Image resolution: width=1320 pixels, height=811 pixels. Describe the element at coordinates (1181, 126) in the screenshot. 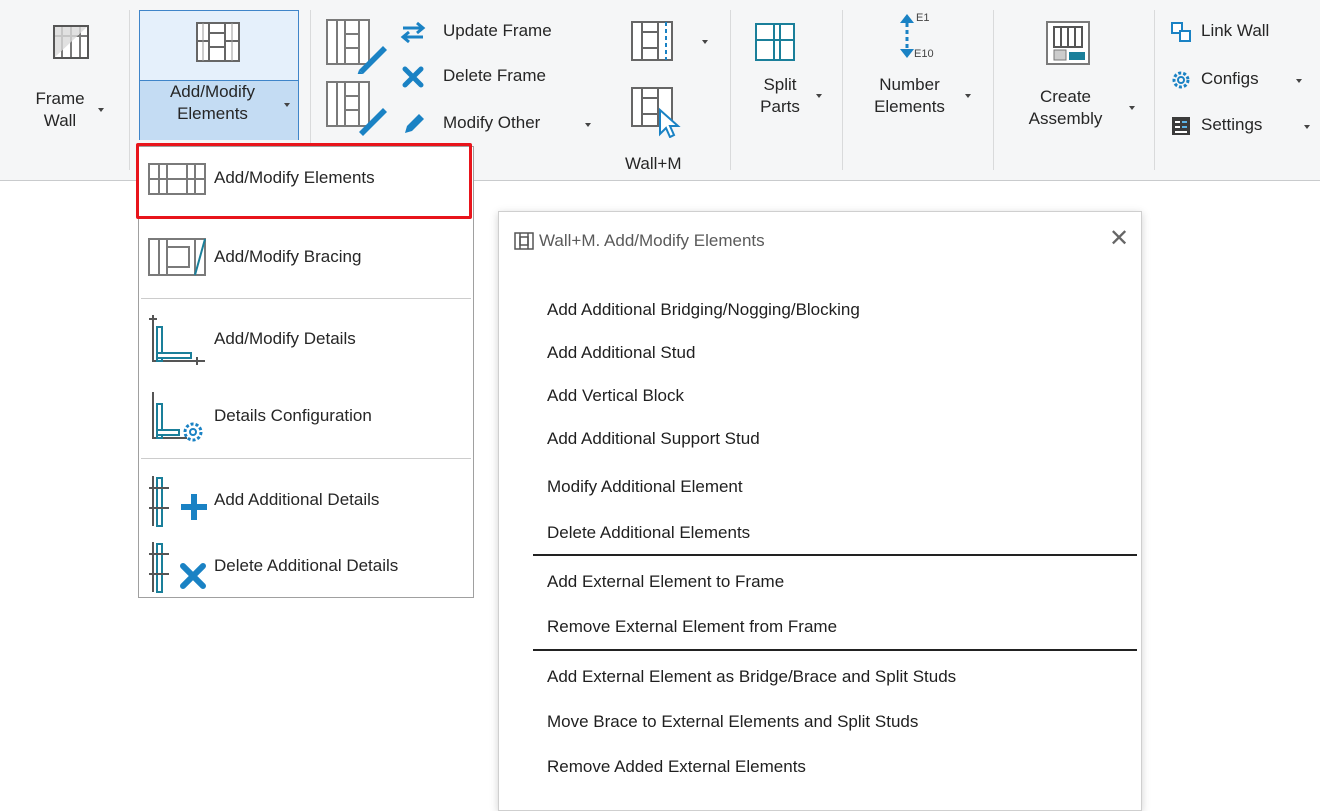

I see `settings-icon` at that location.